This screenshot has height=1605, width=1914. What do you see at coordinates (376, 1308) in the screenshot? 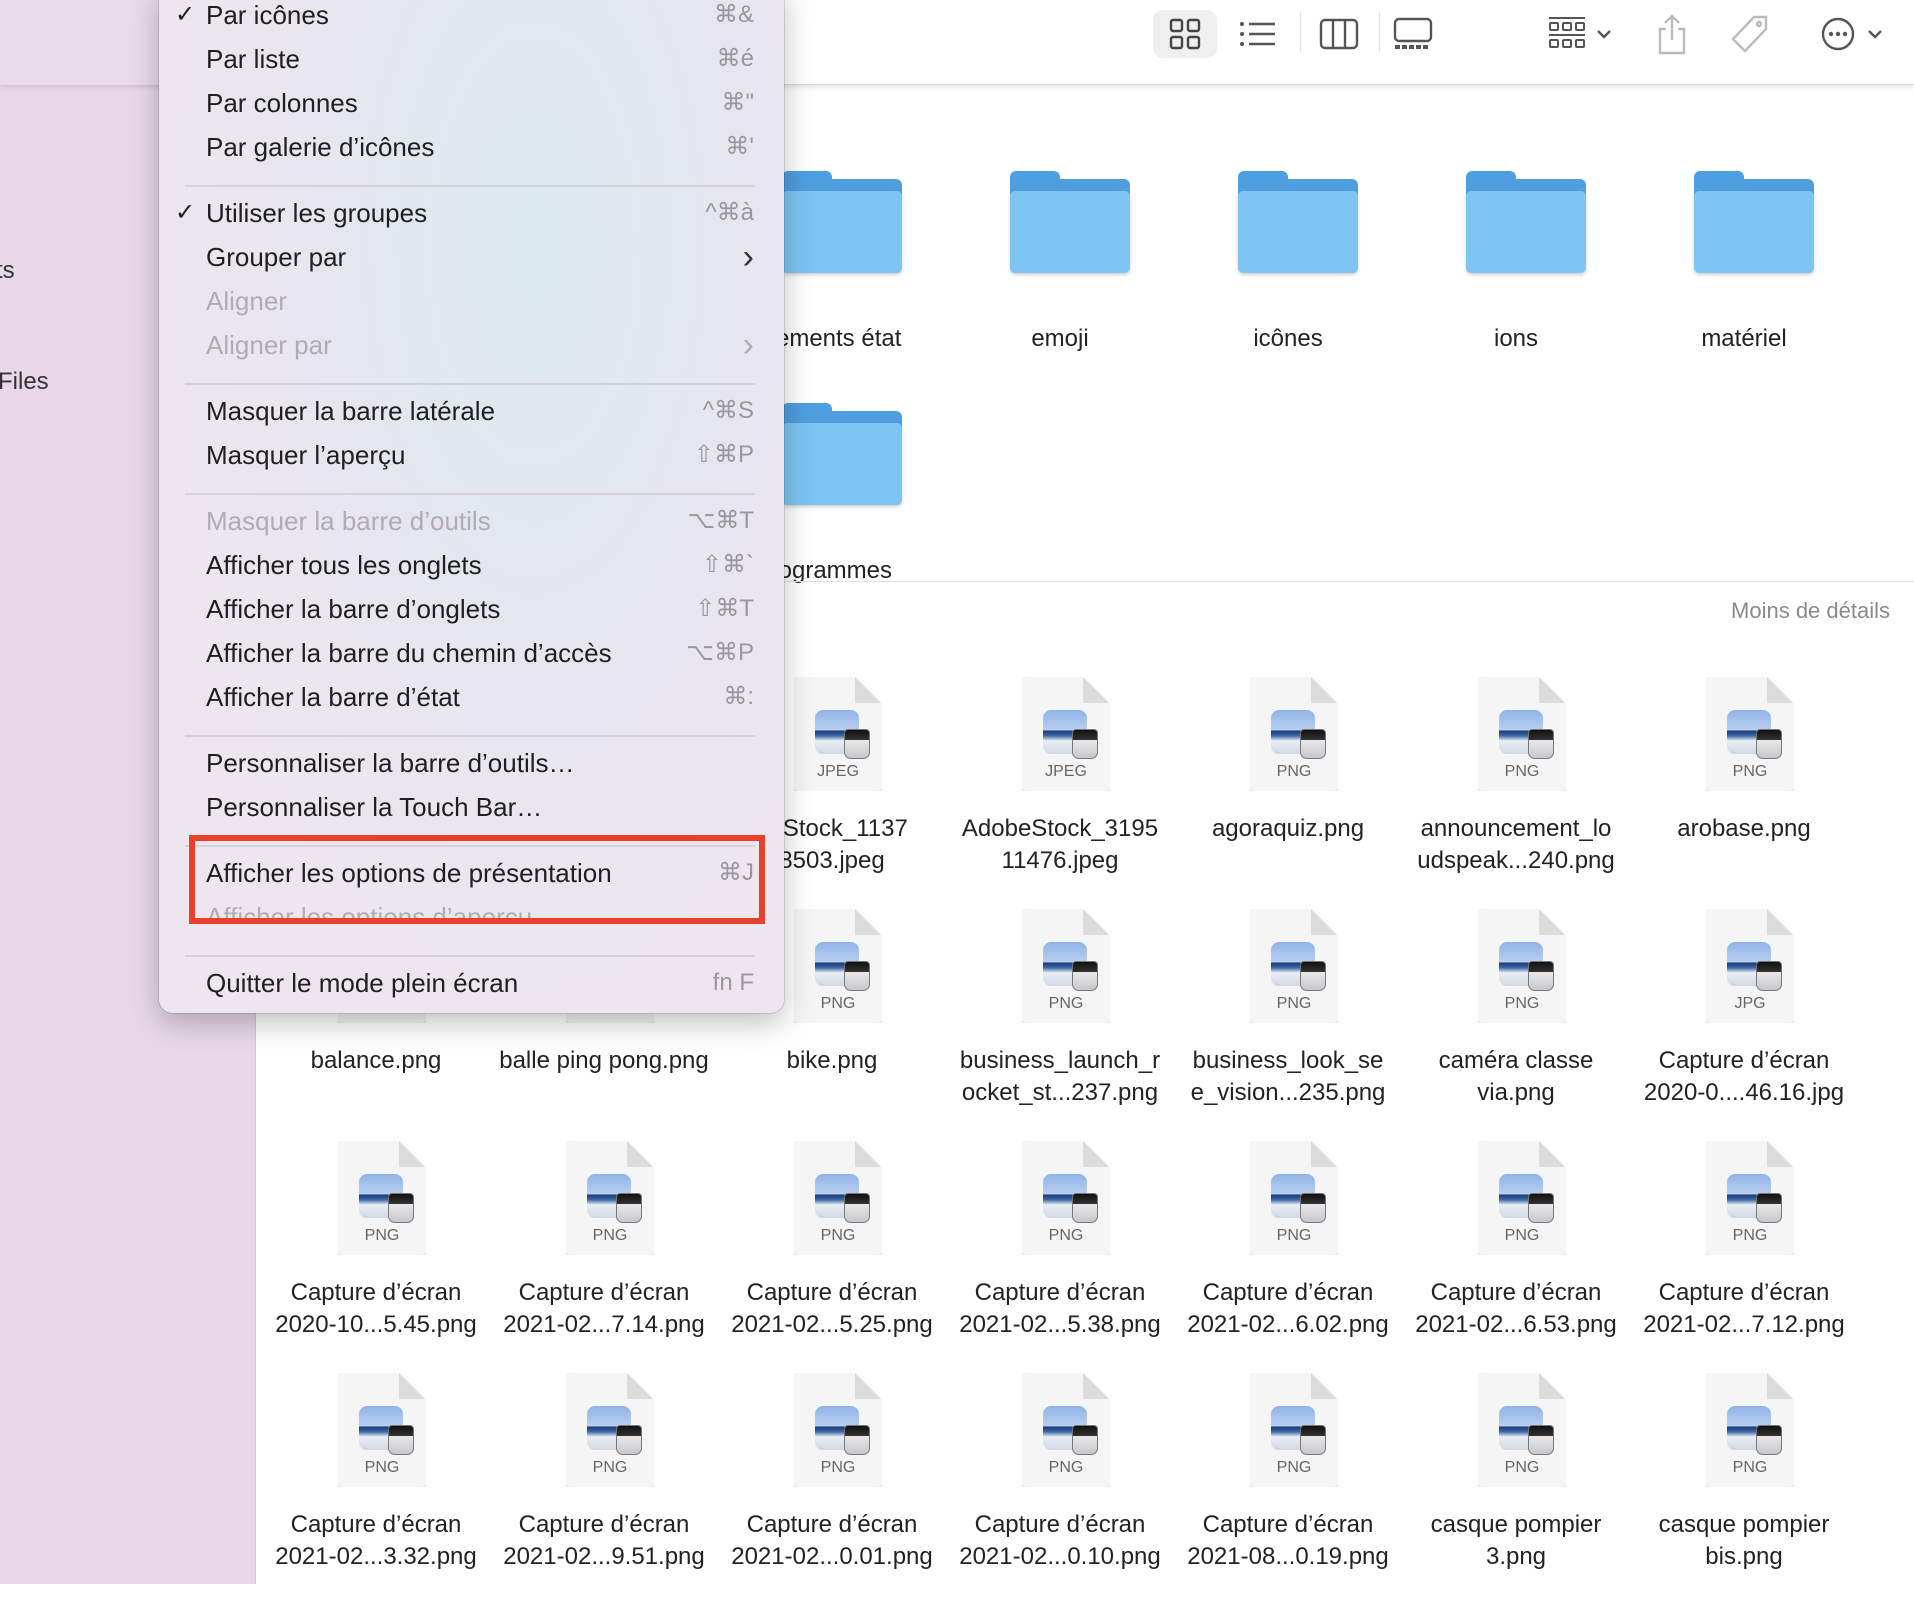
I see `file-name: Capture d’écran 2020-10...5.45.png` at bounding box center [376, 1308].